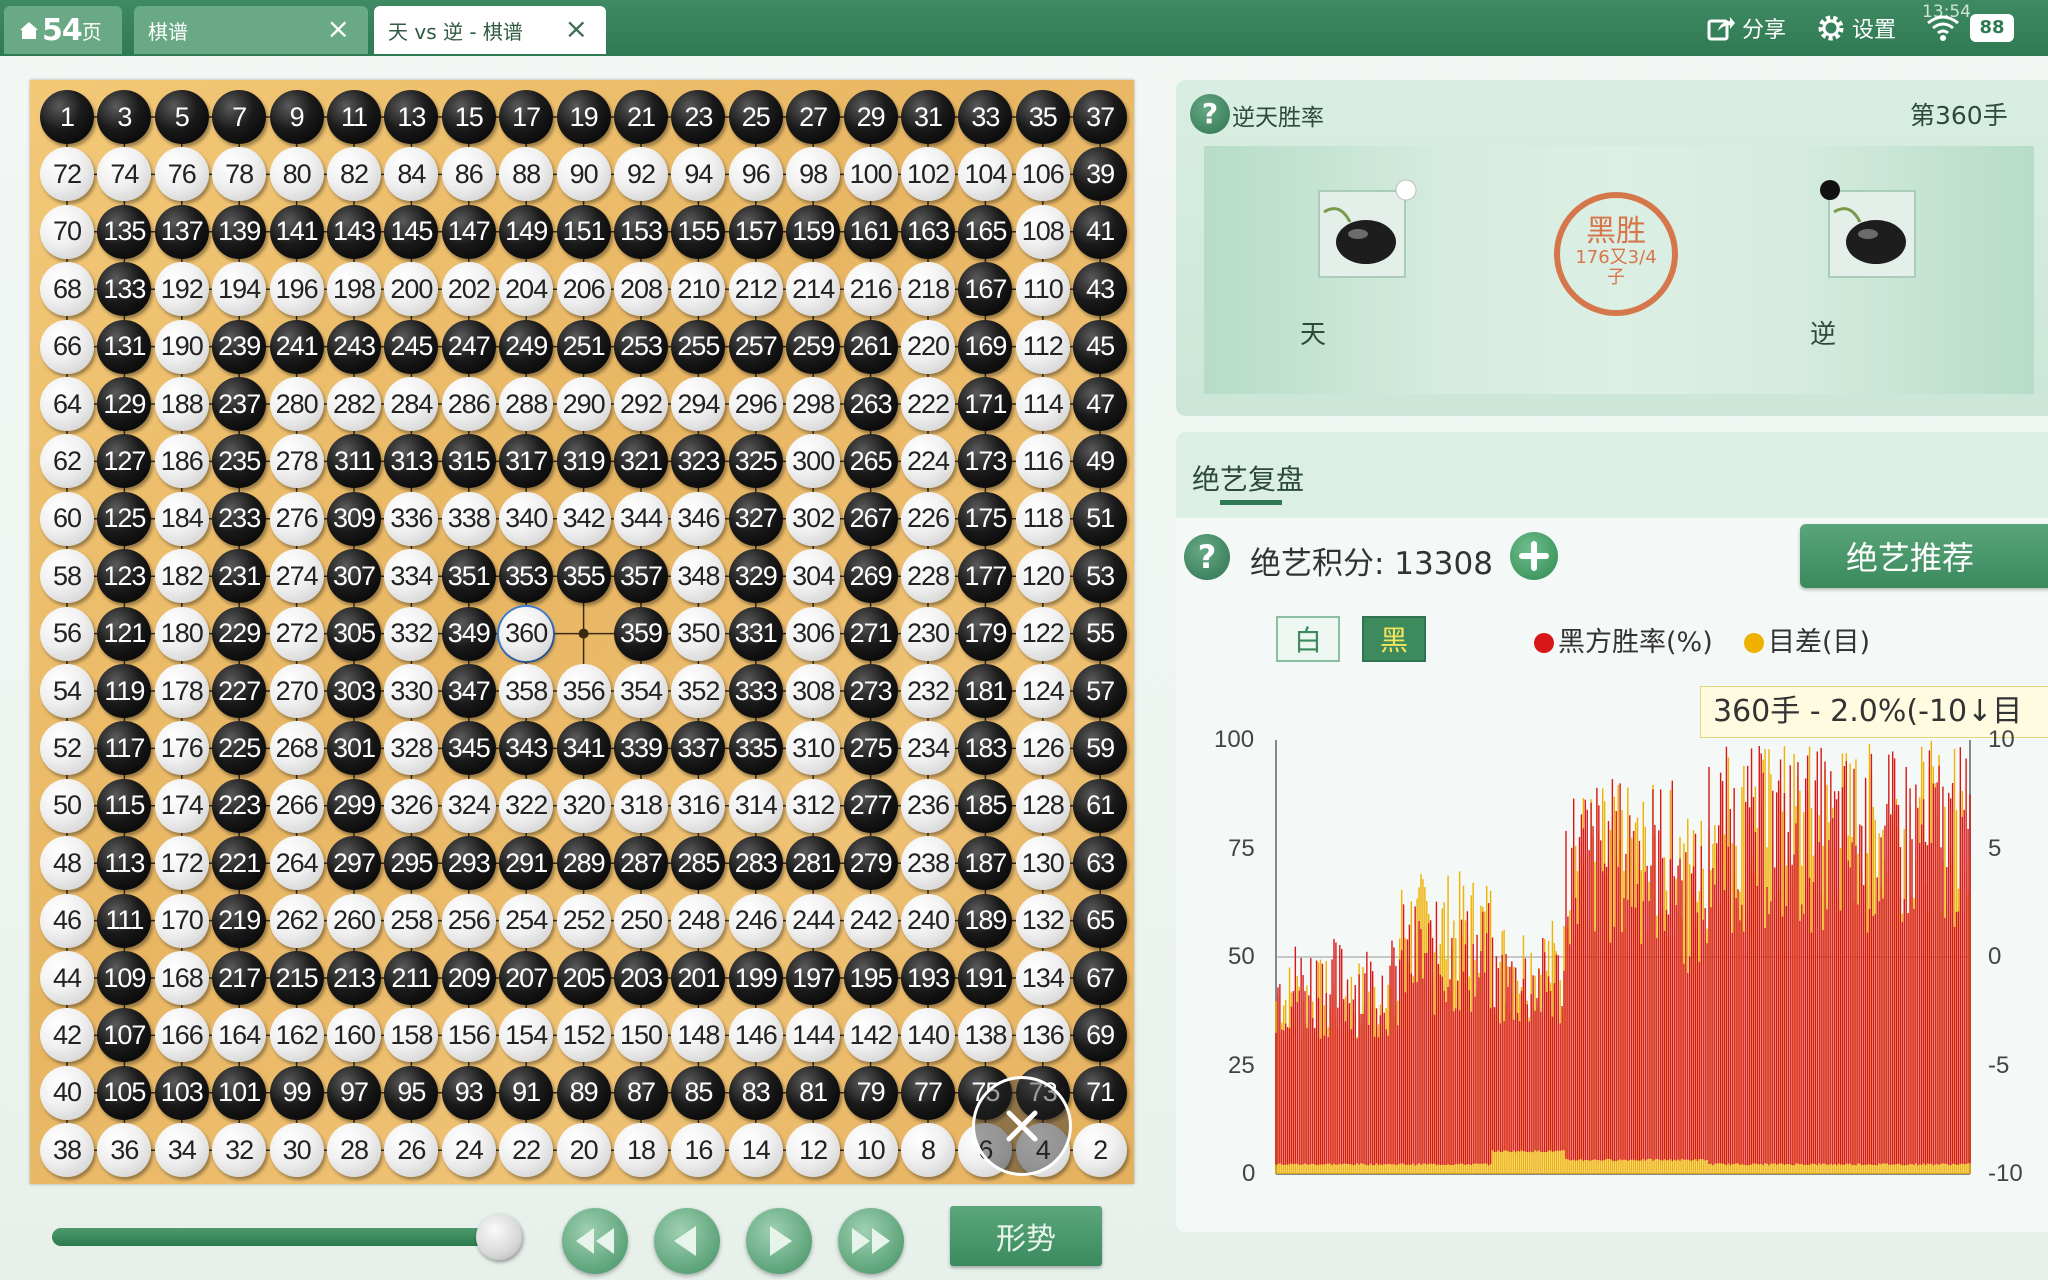 The width and height of the screenshot is (2048, 1280). Describe the element at coordinates (354, 117) in the screenshot. I see `black-stone: 11` at that location.